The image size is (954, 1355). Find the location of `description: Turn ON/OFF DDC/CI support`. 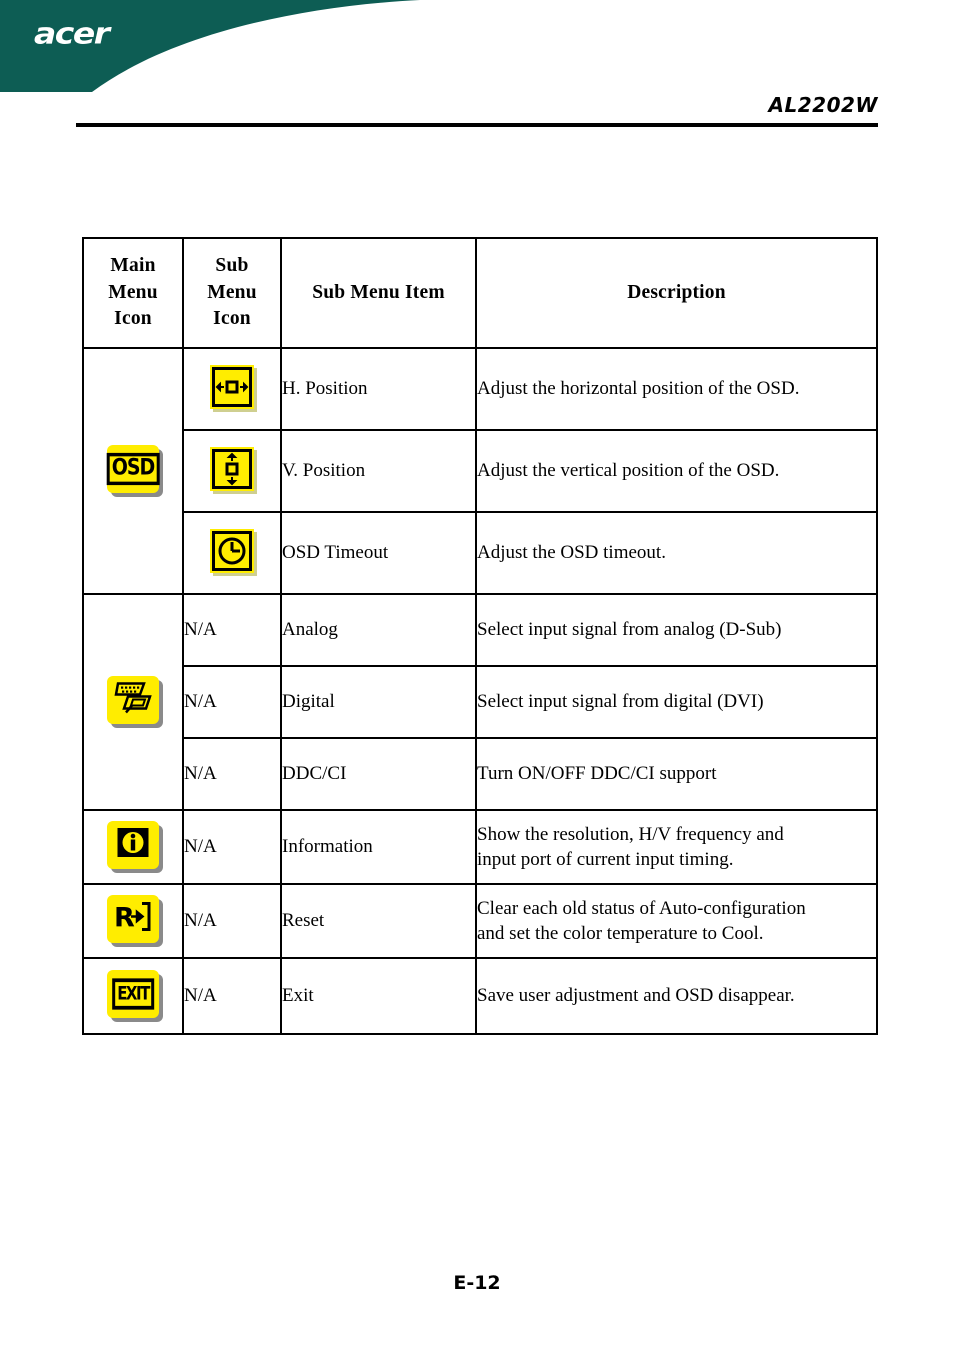

description: Turn ON/OFF DDC/CI support is located at coordinates (676, 774).